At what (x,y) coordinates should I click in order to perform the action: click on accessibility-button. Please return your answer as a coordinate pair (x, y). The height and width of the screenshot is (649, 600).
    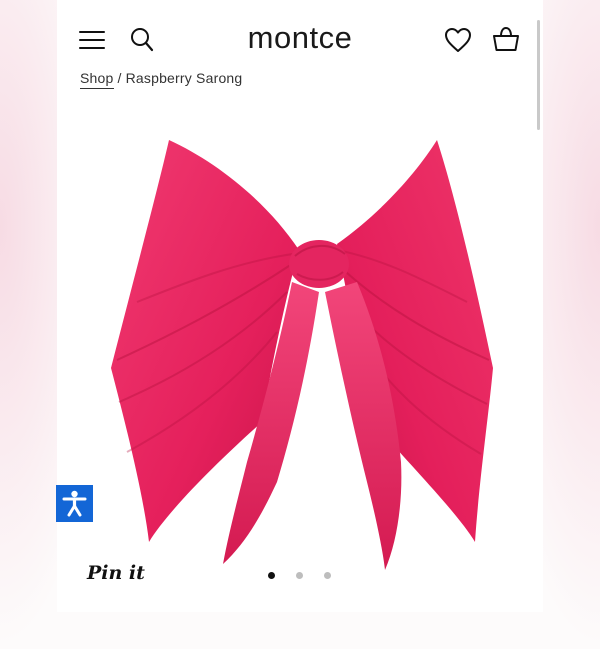
    Looking at the image, I should click on (74, 503).